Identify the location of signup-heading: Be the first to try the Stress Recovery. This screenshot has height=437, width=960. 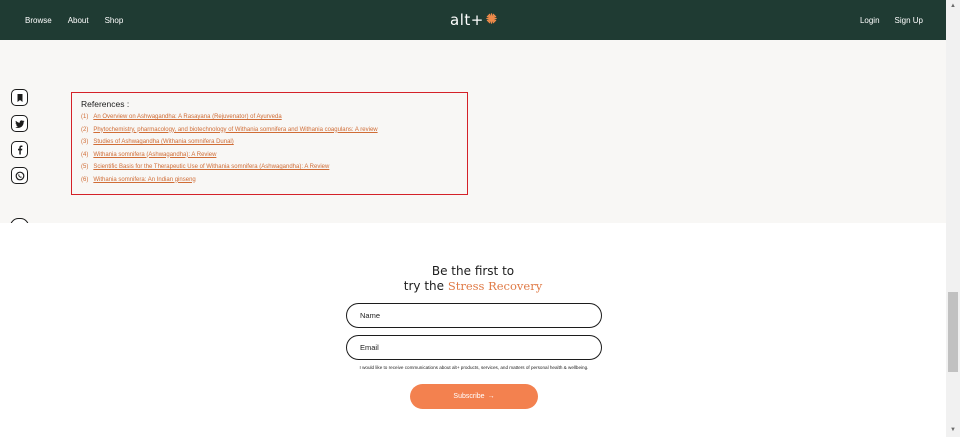
(473, 279).